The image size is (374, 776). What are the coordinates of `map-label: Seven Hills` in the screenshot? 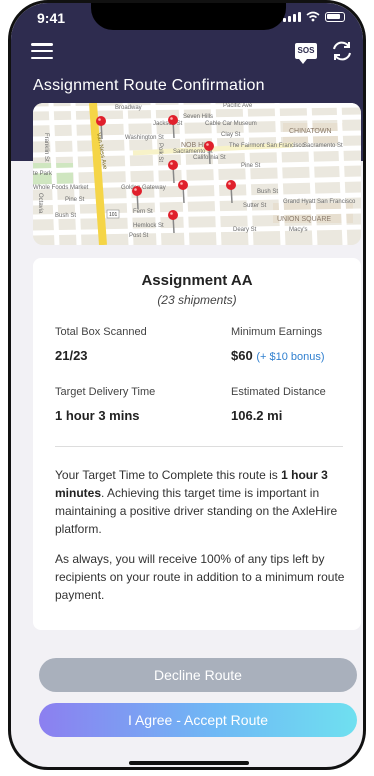 It's located at (198, 117).